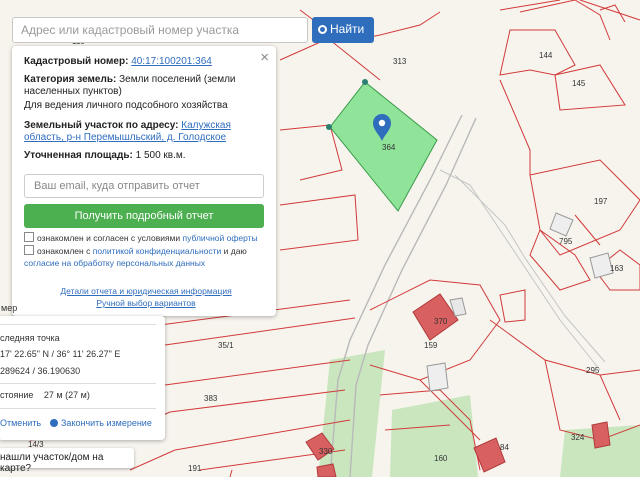 The width and height of the screenshot is (640, 477). Describe the element at coordinates (144, 186) in the screenshot. I see `email-field: Ваш email, куда отправить отчет` at that location.